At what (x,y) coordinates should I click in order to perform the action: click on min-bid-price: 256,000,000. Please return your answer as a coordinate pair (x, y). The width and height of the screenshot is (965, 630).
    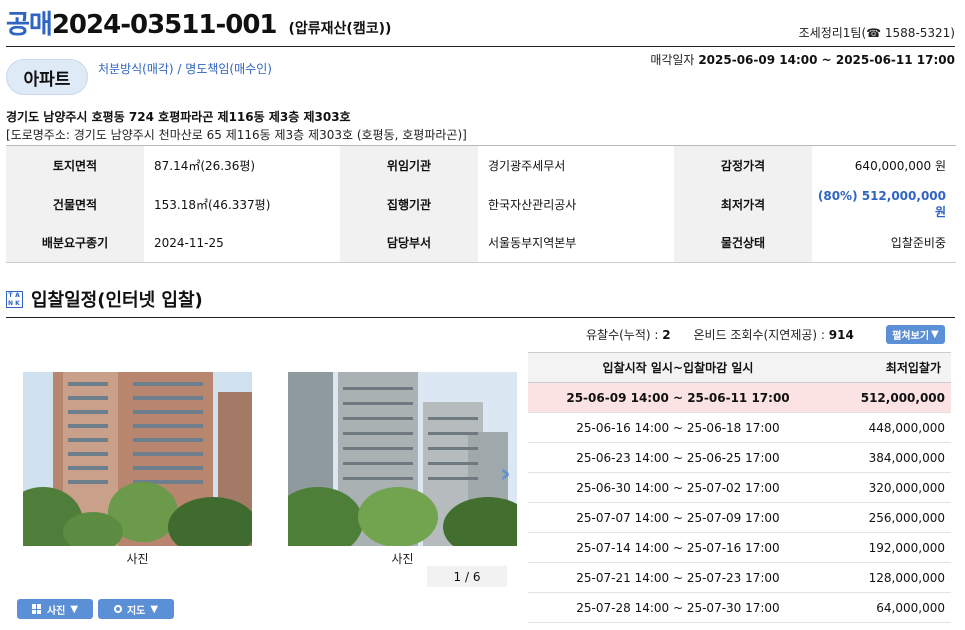
    Looking at the image, I should click on (889, 517).